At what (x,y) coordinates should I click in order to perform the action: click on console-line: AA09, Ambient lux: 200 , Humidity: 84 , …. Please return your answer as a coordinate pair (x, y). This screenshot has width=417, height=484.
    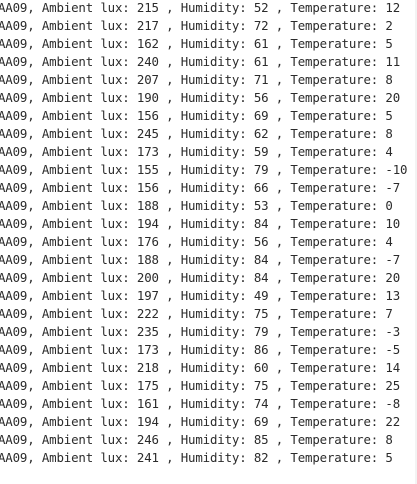
    Looking at the image, I should click on (200, 277).